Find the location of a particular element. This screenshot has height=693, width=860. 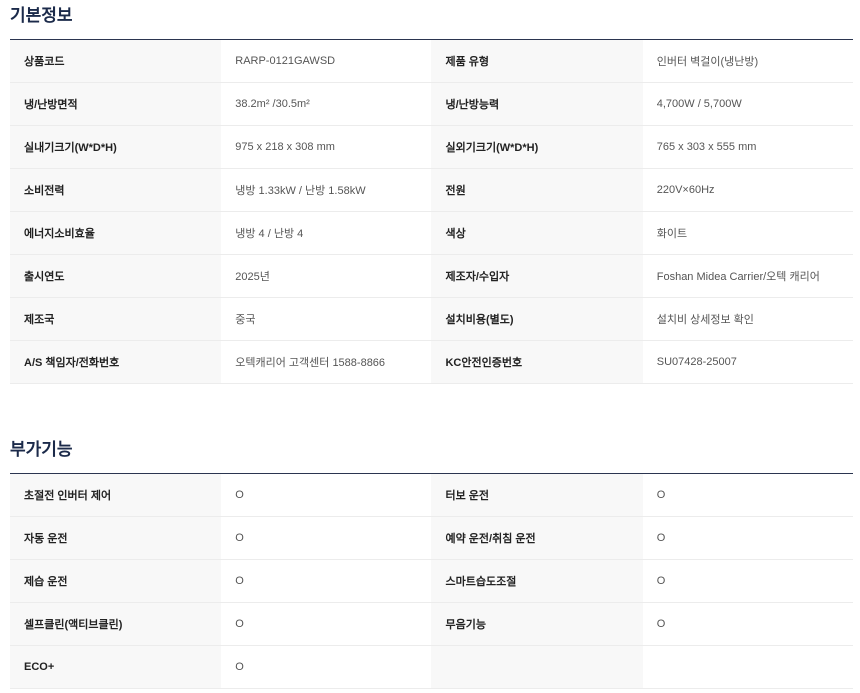

spec-value: 38.2m² /30.5m² is located at coordinates (326, 104).